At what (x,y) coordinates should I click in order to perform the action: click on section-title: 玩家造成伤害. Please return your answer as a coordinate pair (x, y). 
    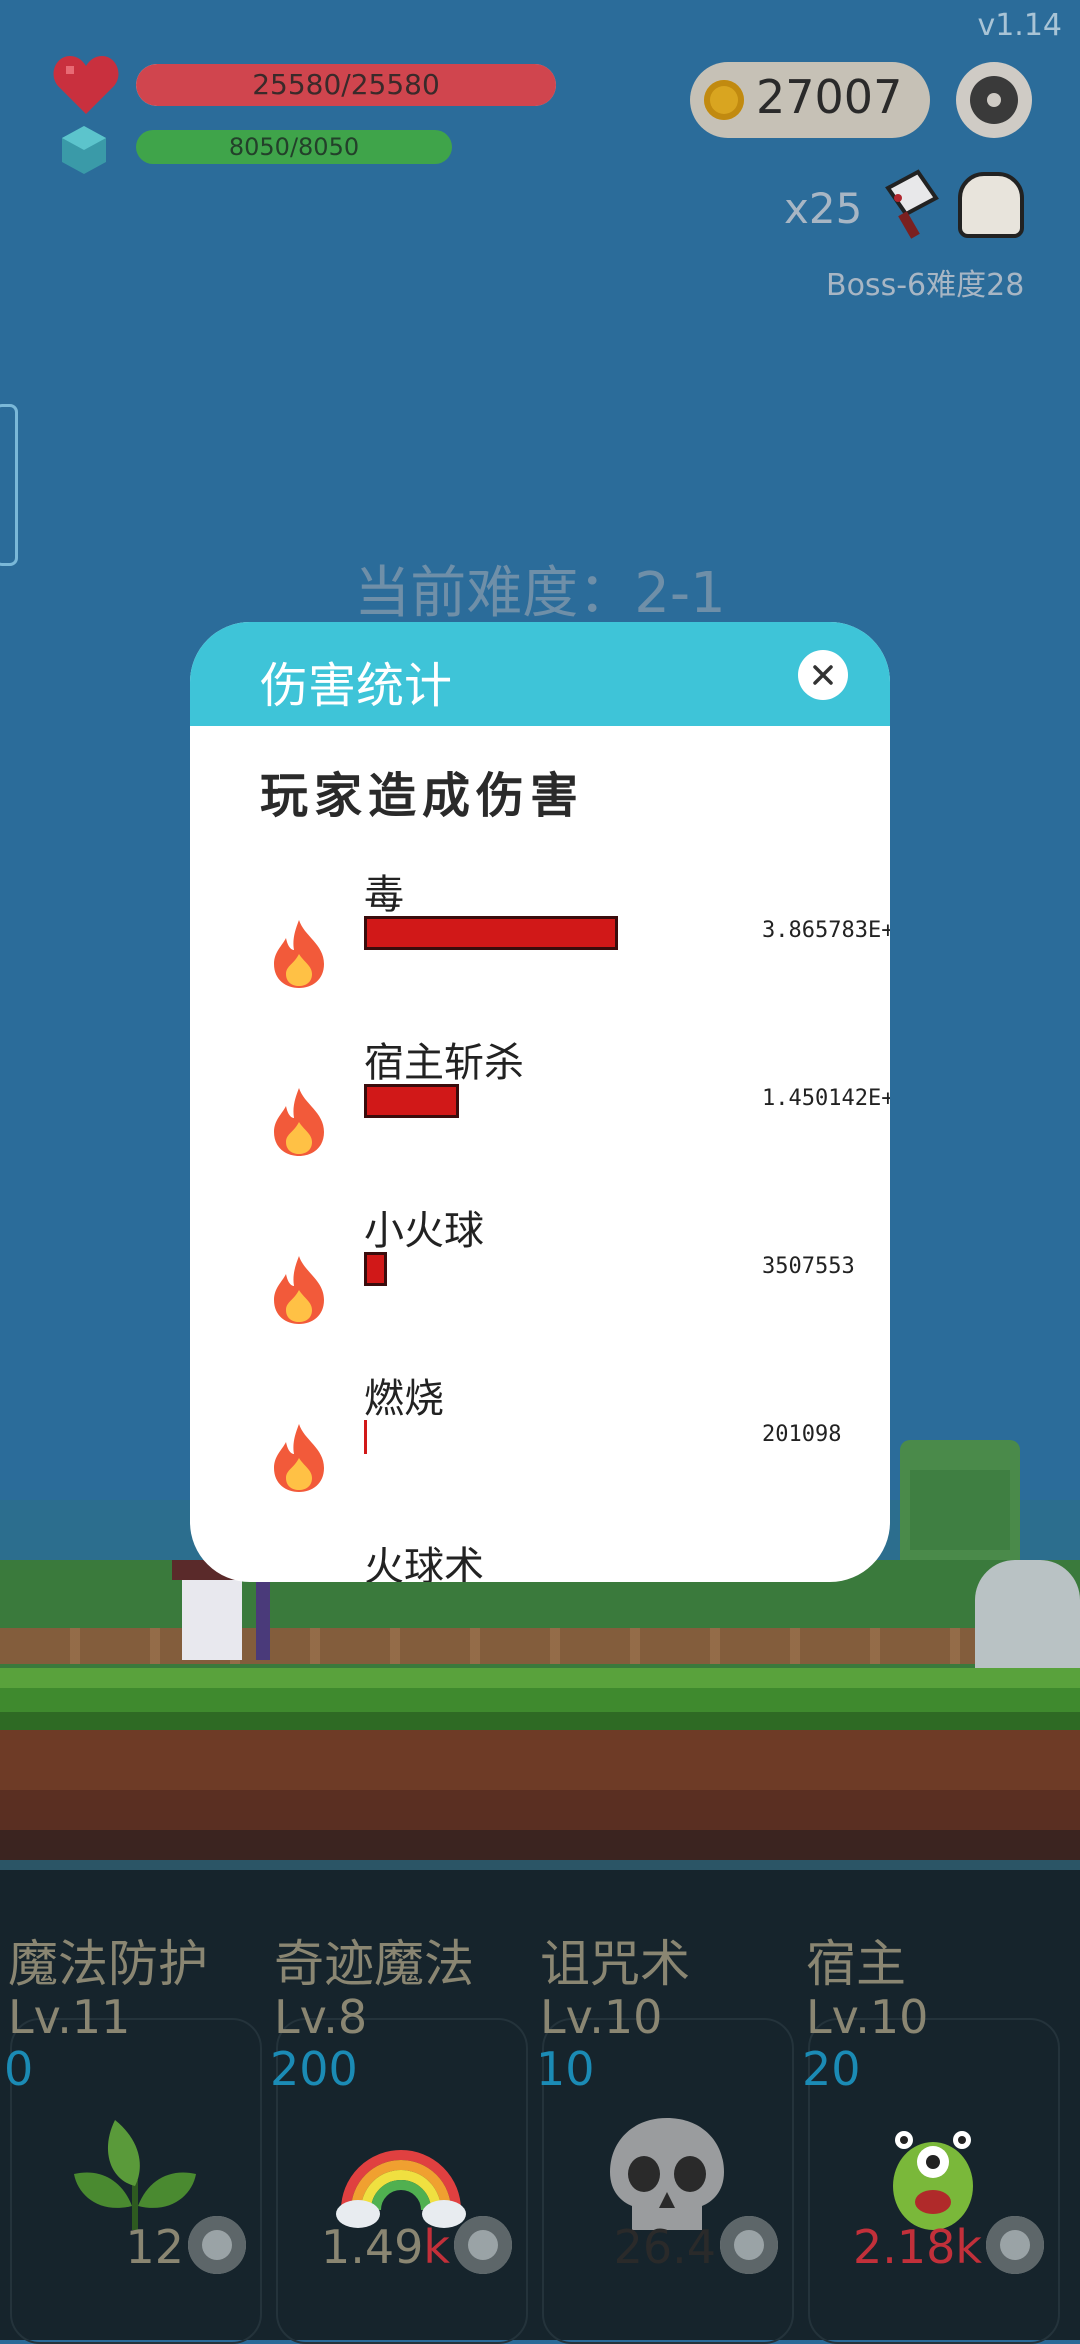
    Looking at the image, I should click on (422, 796).